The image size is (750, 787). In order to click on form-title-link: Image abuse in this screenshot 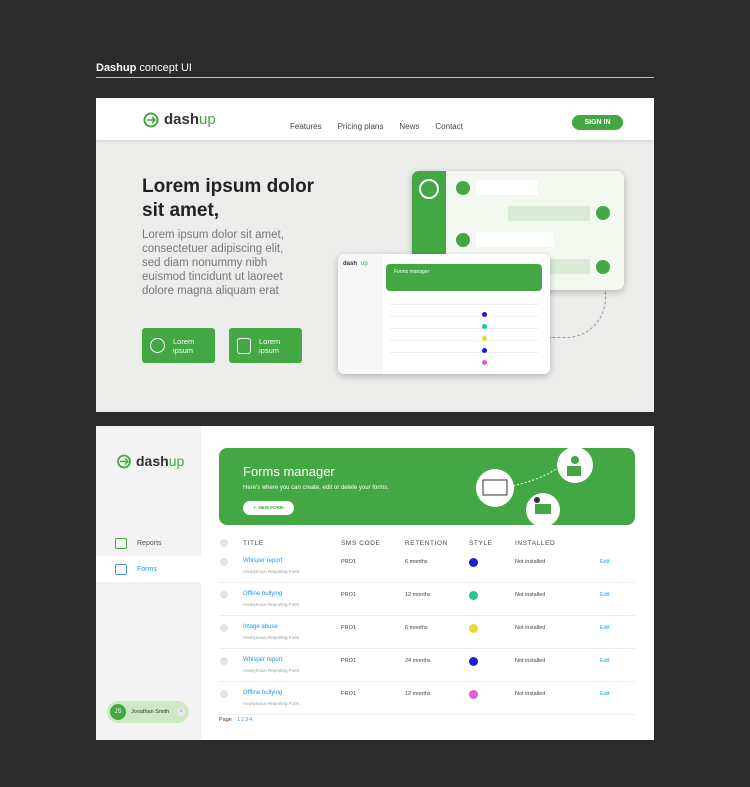, I will do `click(260, 627)`.